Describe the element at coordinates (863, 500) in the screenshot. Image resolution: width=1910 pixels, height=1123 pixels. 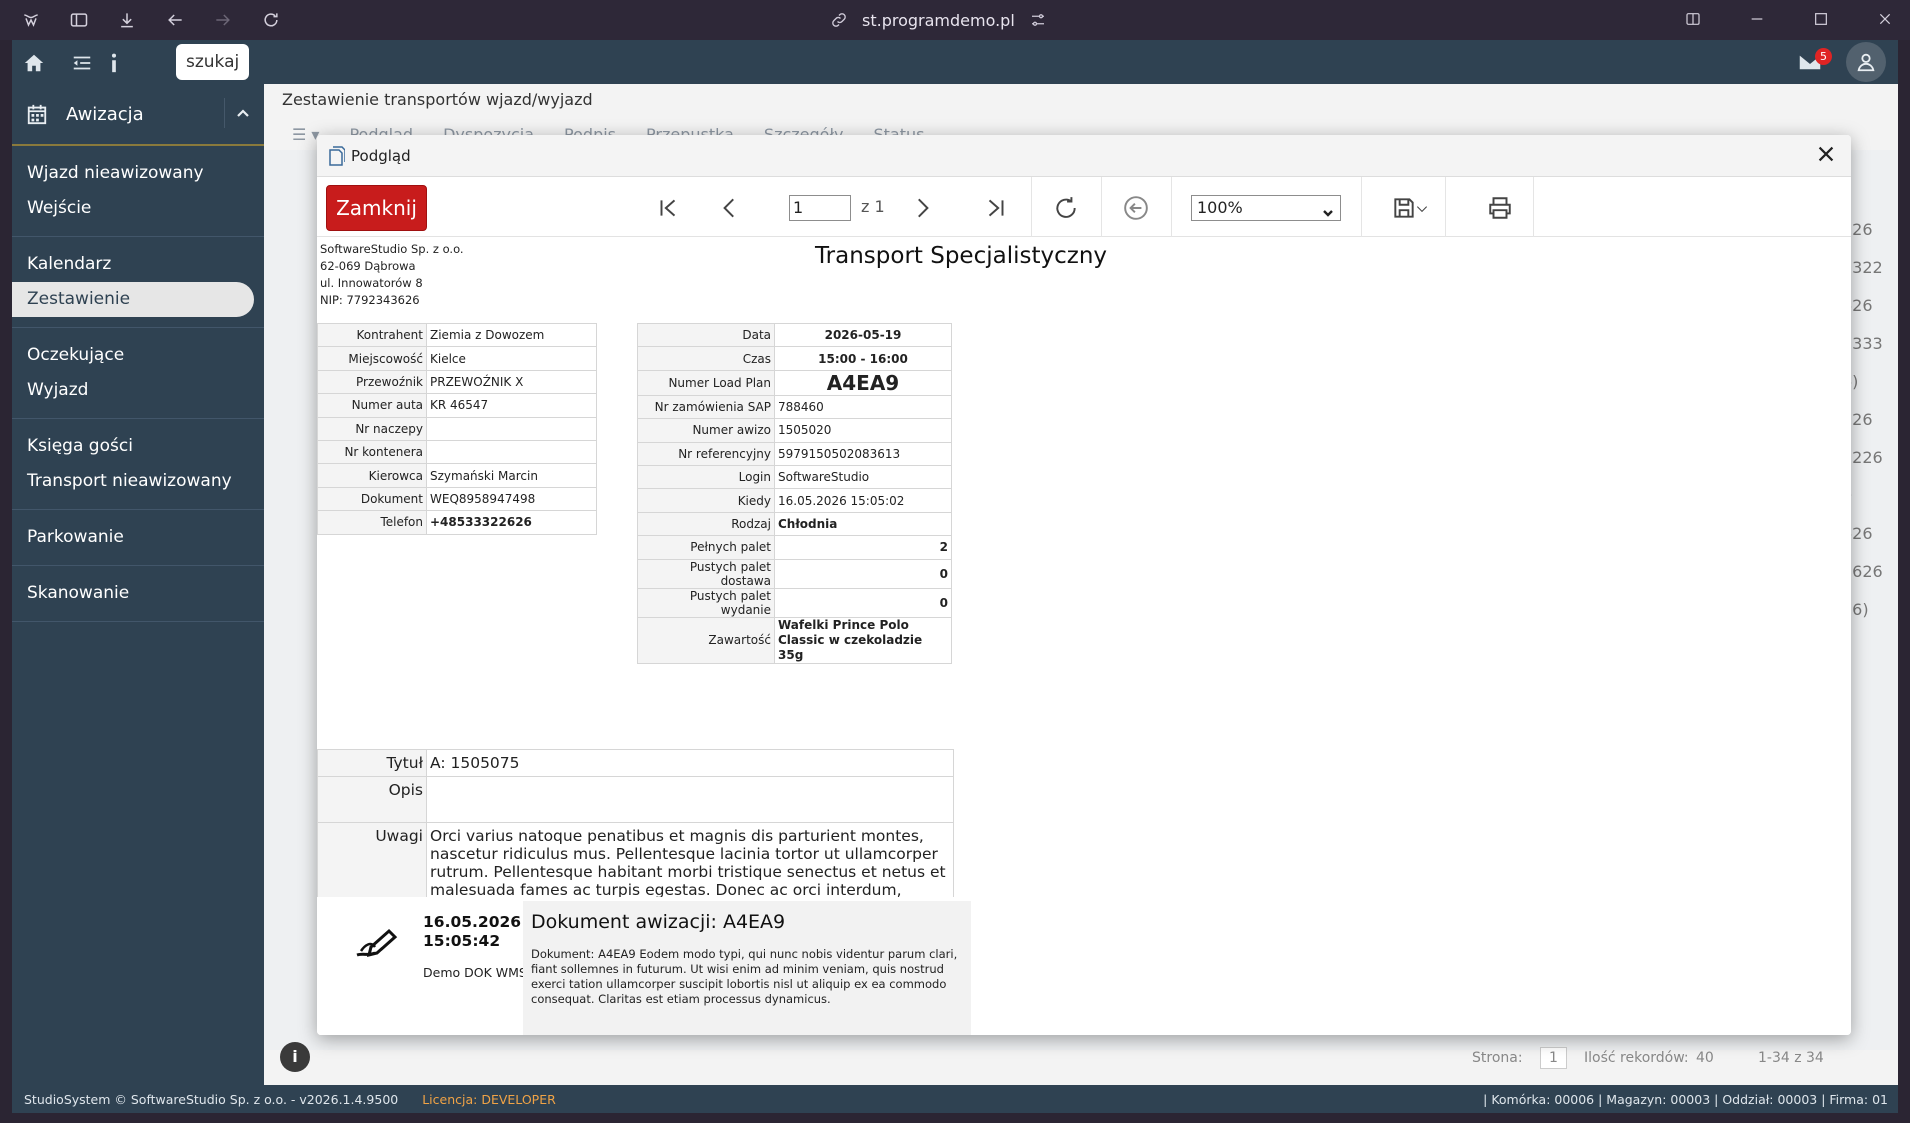
I see `field-when: 16.05.2026 15:05:02` at that location.